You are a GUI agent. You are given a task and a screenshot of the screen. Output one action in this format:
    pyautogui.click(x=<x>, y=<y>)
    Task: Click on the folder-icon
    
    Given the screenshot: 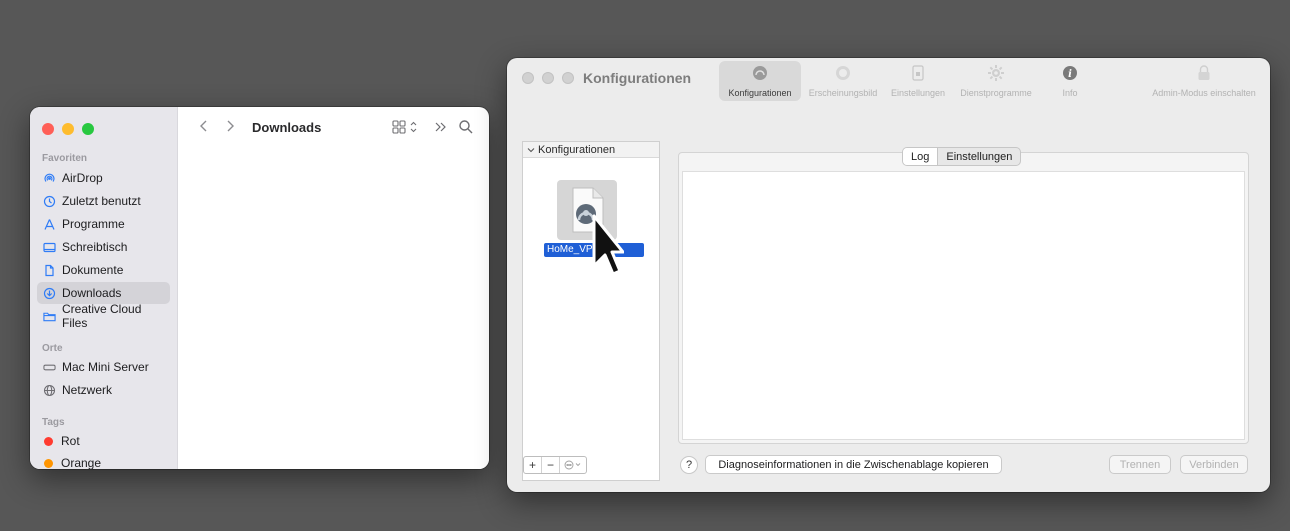 What is the action you would take?
    pyautogui.click(x=49, y=316)
    